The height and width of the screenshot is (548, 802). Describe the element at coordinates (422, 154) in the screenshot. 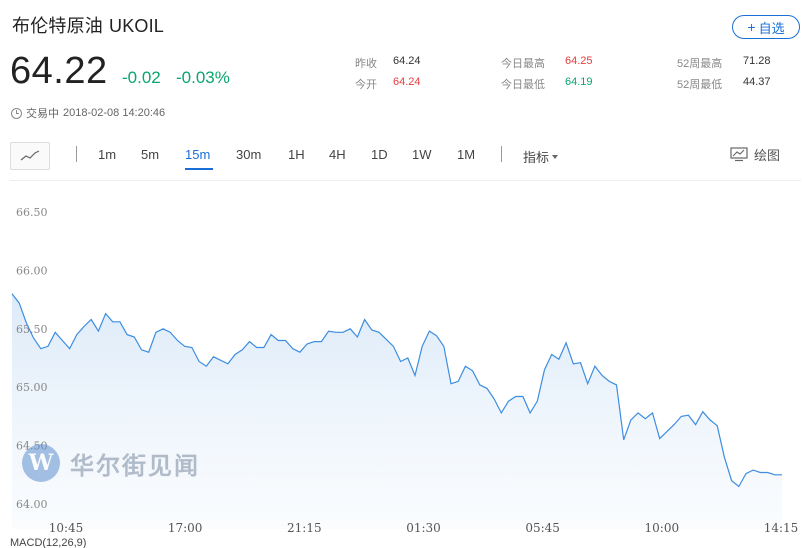

I see `period-1w: 1W` at that location.